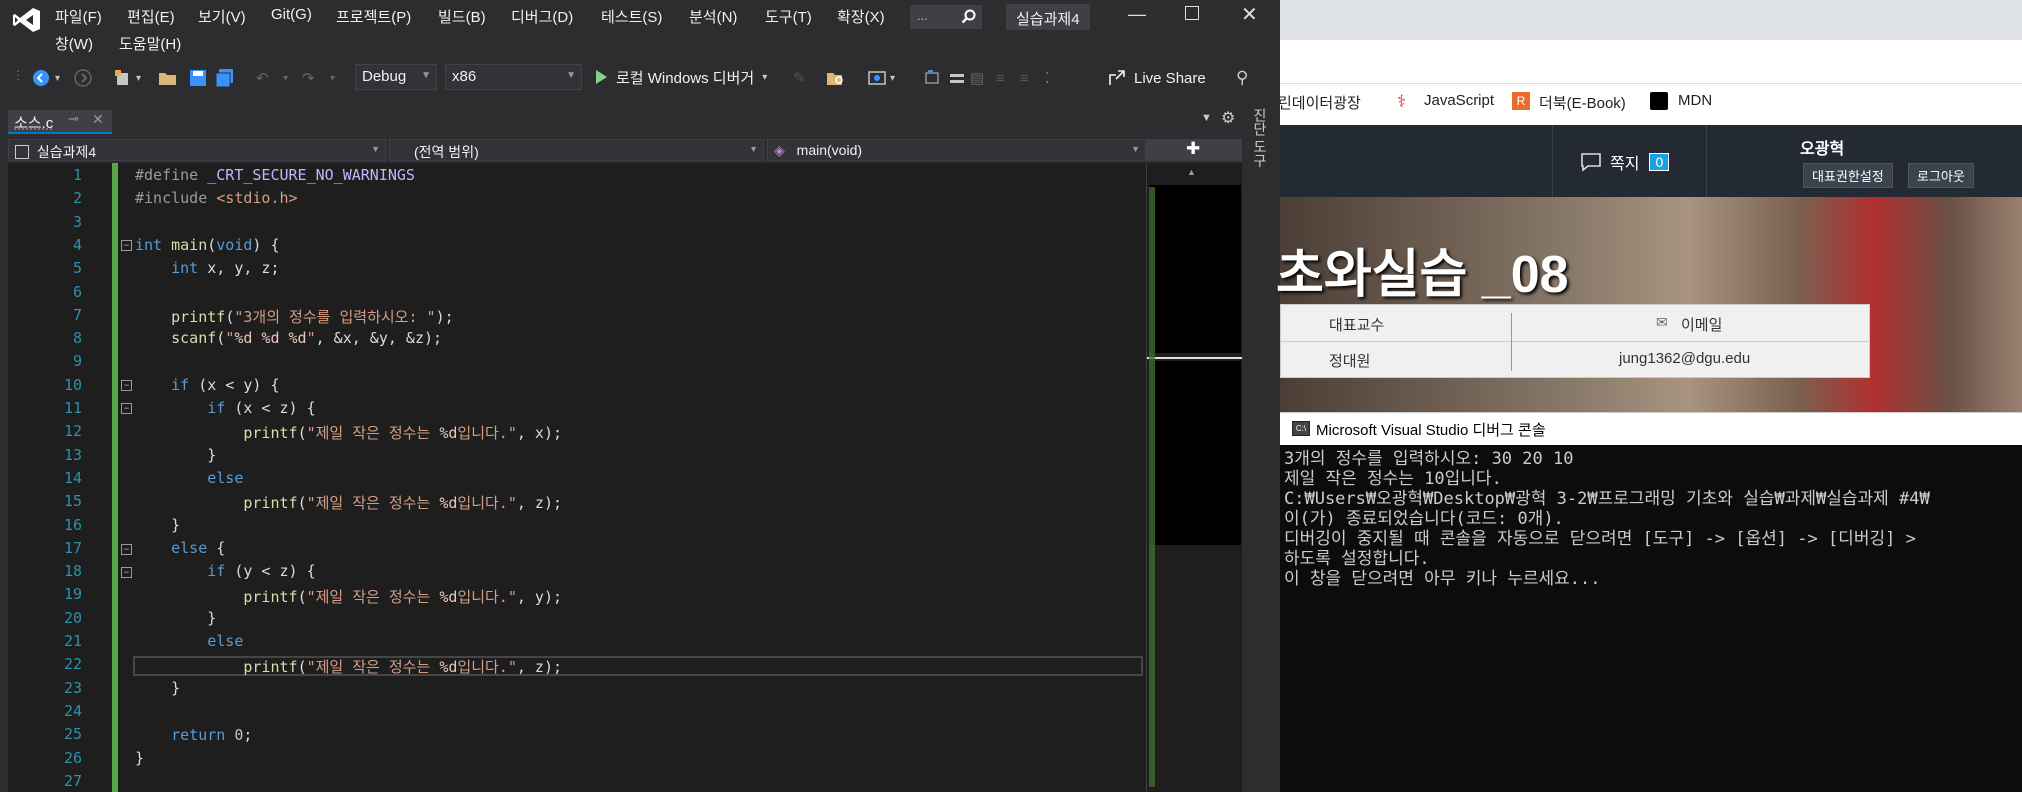 The width and height of the screenshot is (2022, 792). Describe the element at coordinates (788, 16) in the screenshot. I see `menu-tools: 도구(T)` at that location.